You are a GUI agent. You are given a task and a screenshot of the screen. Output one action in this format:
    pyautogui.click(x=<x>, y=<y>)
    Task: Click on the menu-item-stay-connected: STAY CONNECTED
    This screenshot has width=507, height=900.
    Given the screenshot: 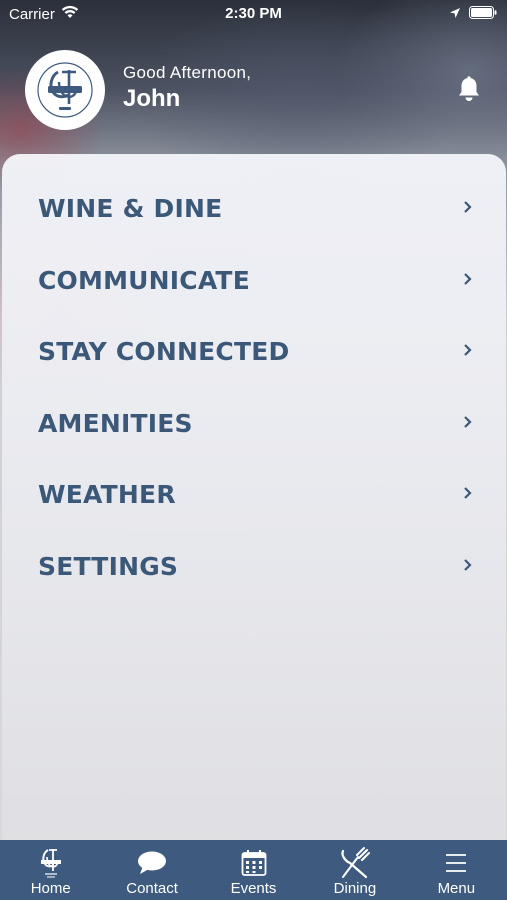 What is the action you would take?
    pyautogui.click(x=258, y=351)
    